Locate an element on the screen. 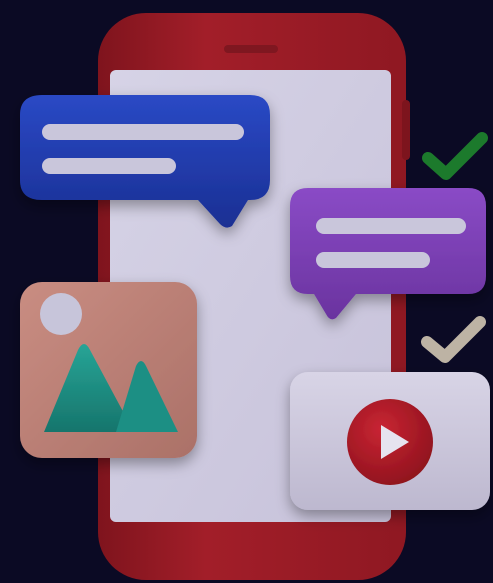  phone-speaker is located at coordinates (251, 49).